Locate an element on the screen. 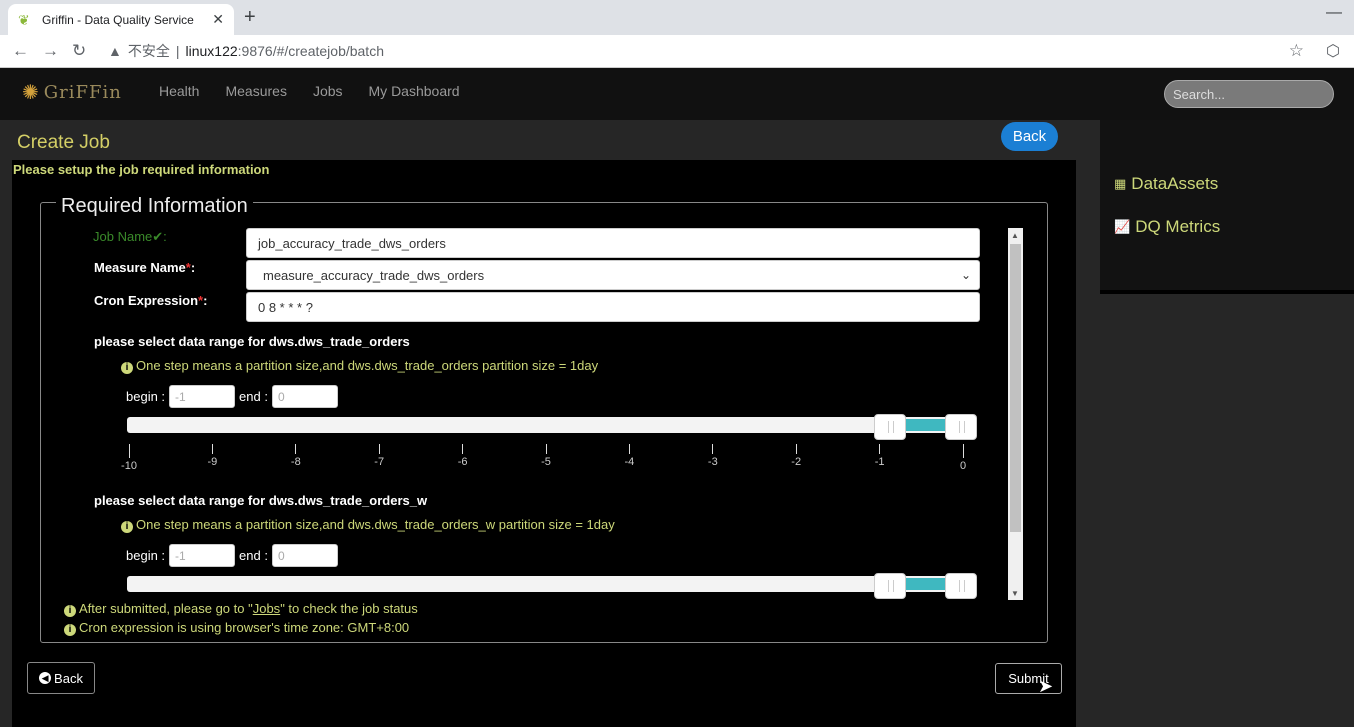  end-input-1: 0 is located at coordinates (304, 396).